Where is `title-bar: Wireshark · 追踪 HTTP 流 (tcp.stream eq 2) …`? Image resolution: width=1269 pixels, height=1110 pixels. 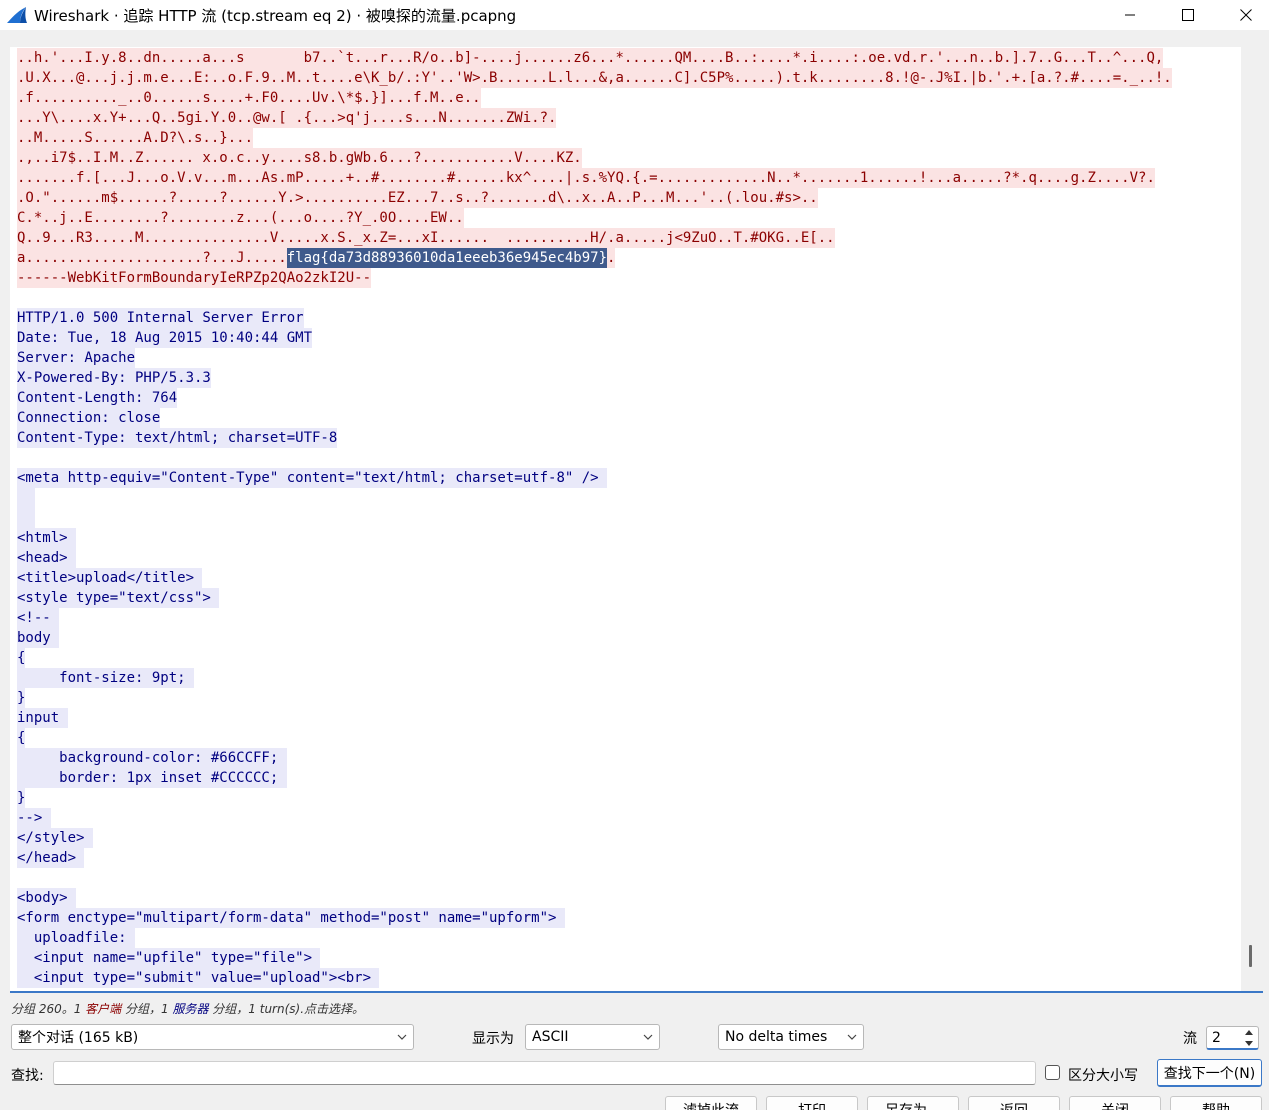 title-bar: Wireshark · 追踪 HTTP 流 (tcp.stream eq 2) … is located at coordinates (634, 15).